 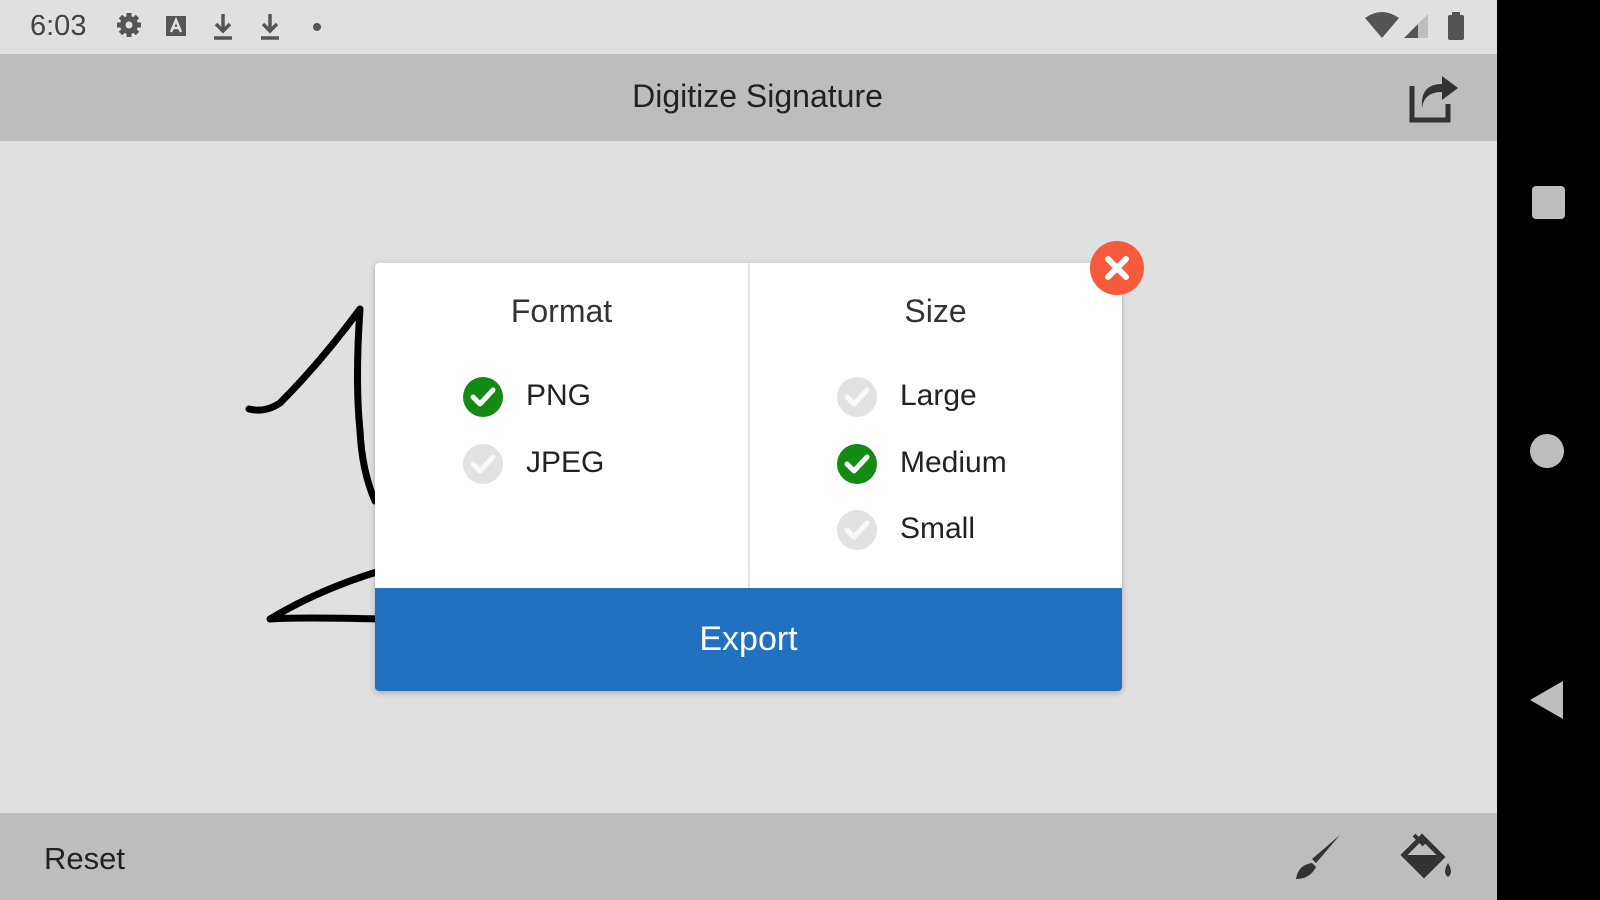 I want to click on size-option-label: Medium, so click(x=953, y=462).